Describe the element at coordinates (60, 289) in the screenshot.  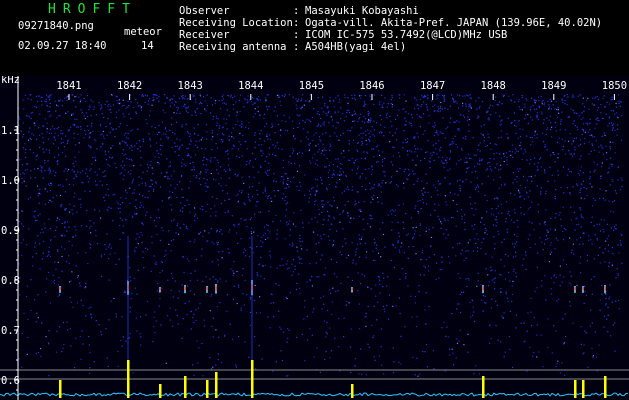
I see `echo-core` at that location.